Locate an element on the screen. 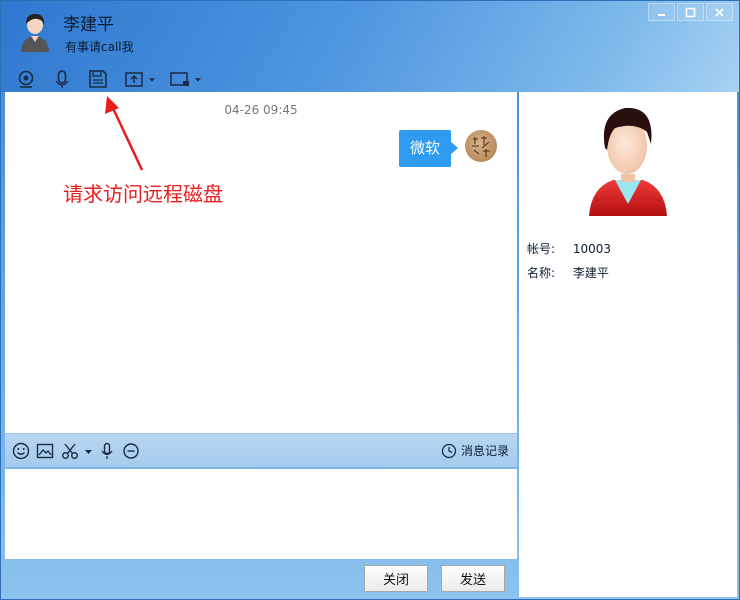 Image resolution: width=740 pixels, height=600 pixels. sender-avatar is located at coordinates (481, 146).